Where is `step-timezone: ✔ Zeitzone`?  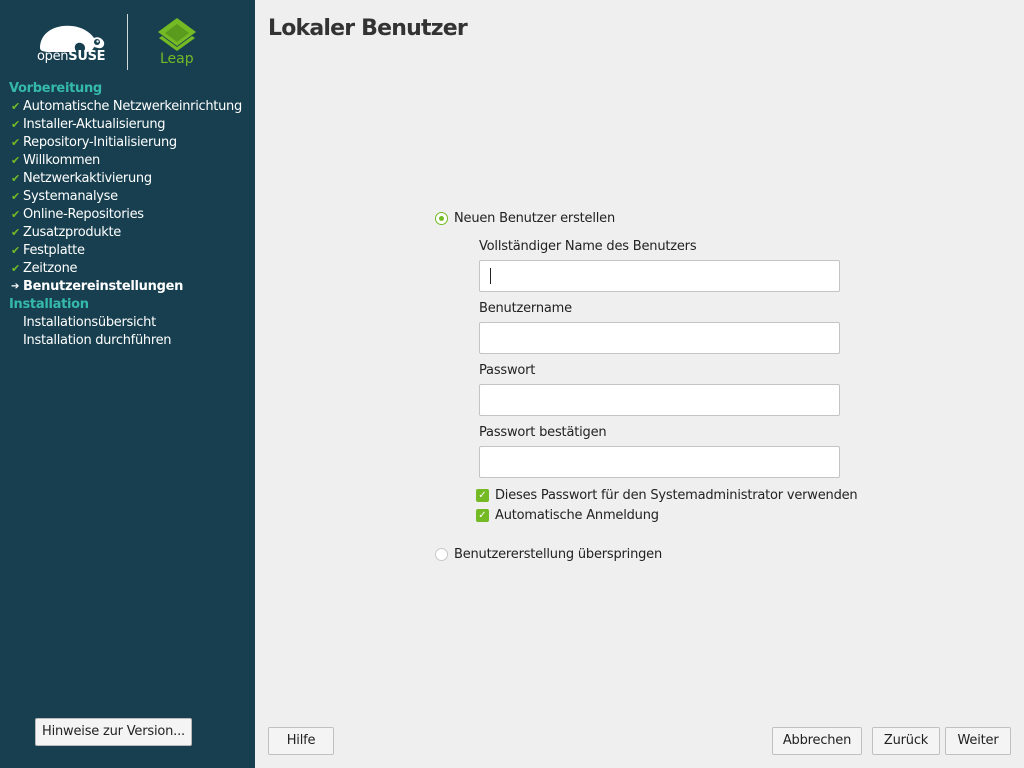
step-timezone: ✔ Zeitzone is located at coordinates (44, 268).